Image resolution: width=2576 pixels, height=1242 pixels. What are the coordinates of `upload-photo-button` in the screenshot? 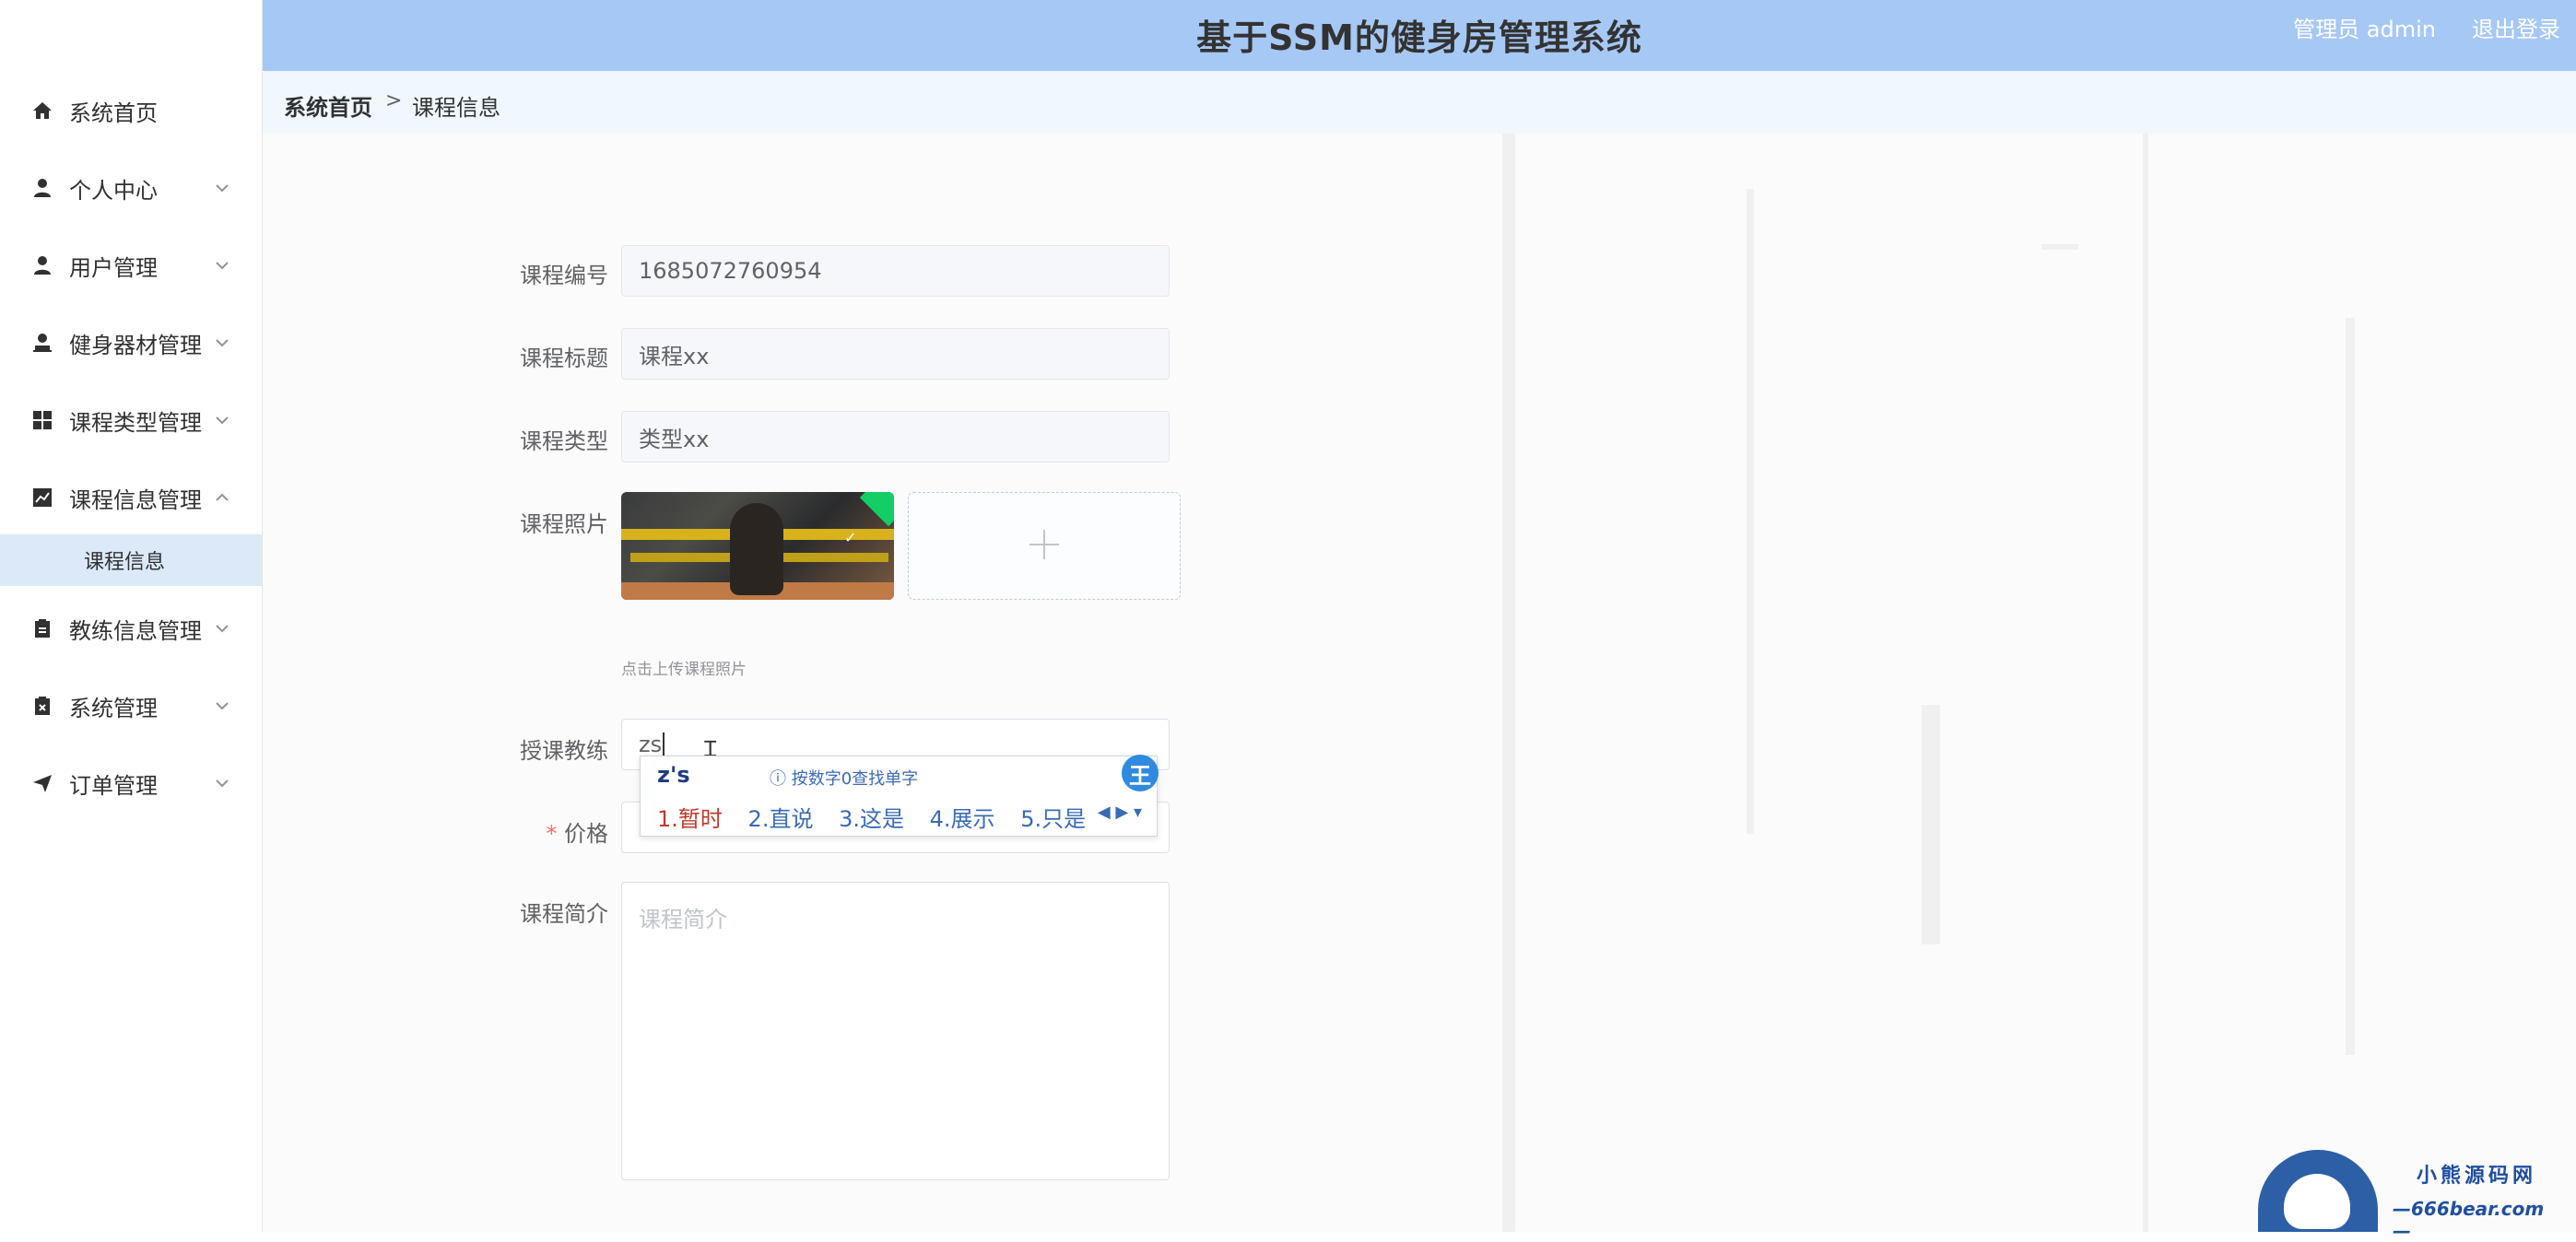 It's located at (1044, 546).